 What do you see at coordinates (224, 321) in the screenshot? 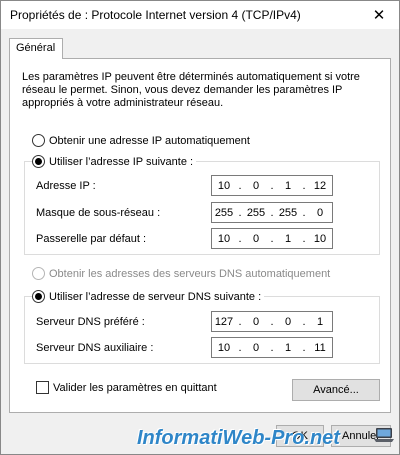
I see `octet: 127` at bounding box center [224, 321].